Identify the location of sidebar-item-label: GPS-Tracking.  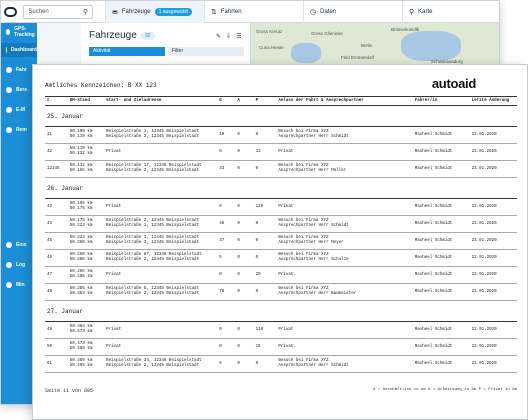
(24, 32).